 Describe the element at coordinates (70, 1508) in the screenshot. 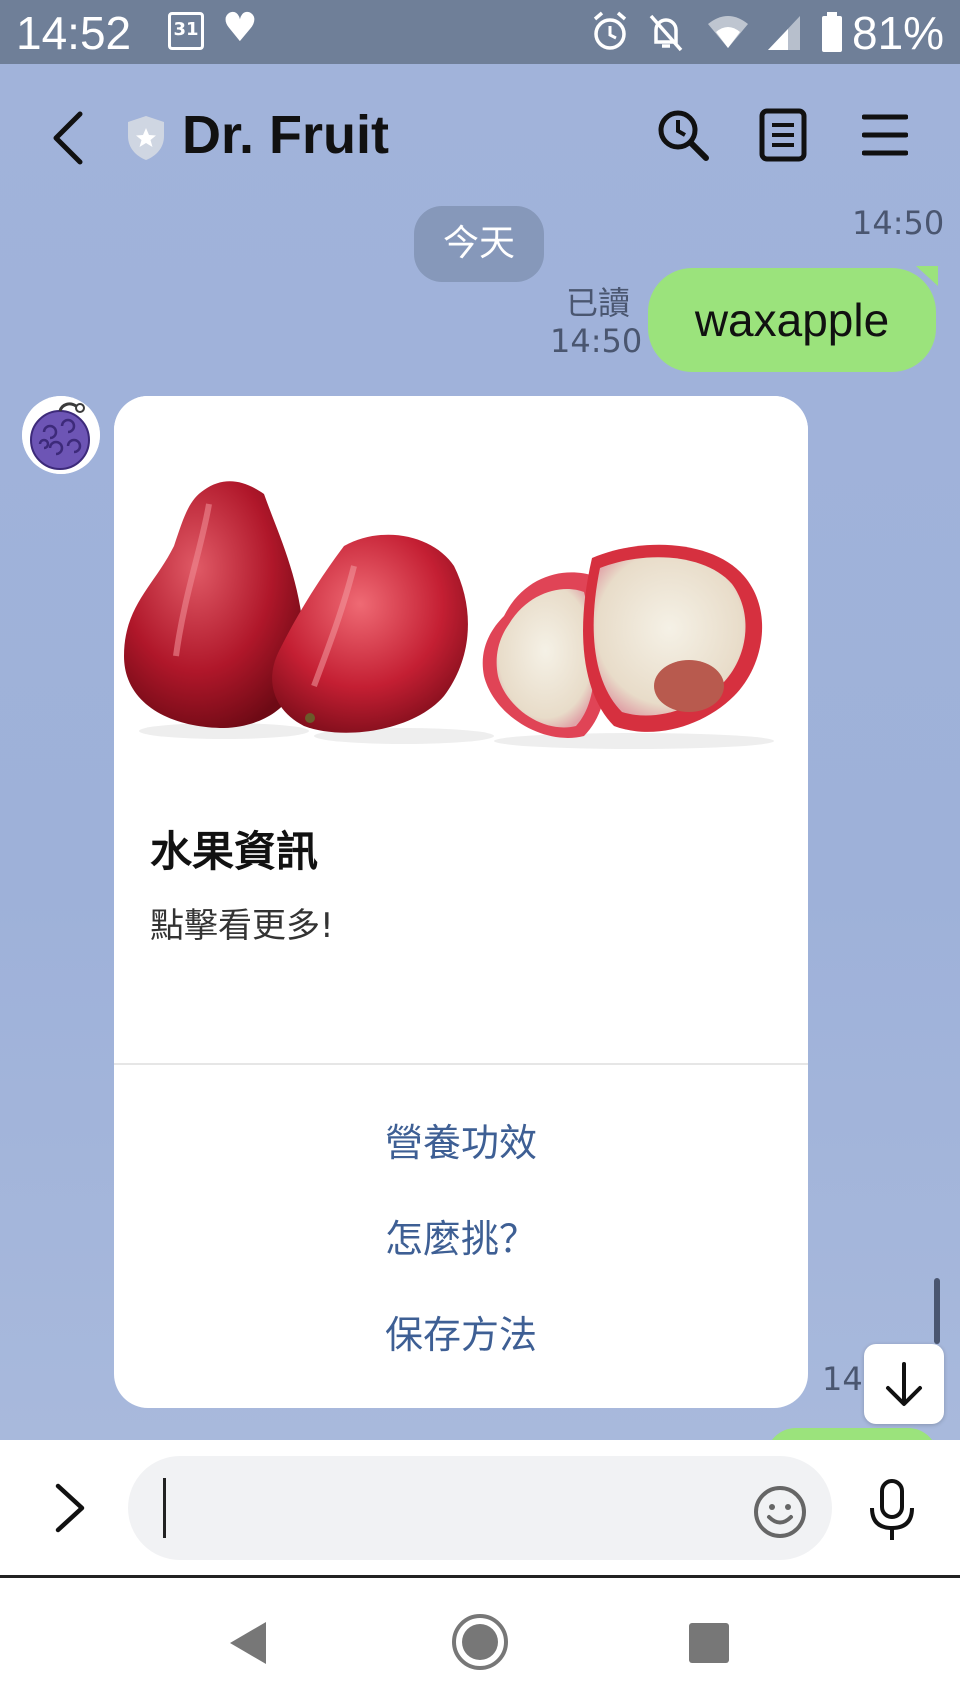

I see `expand-arrow-icon` at that location.